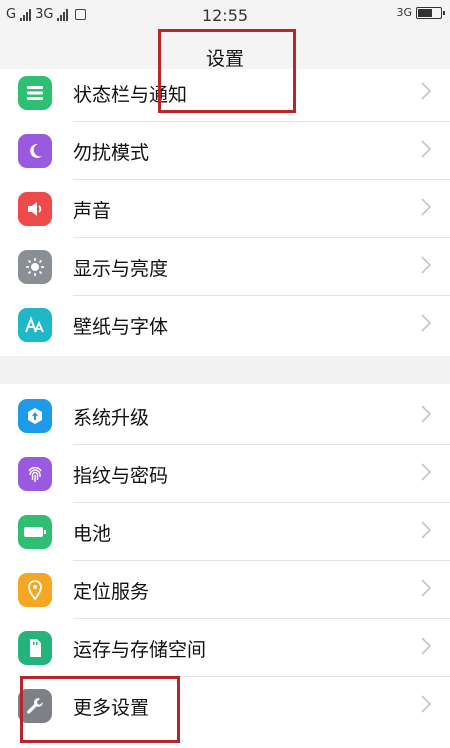  What do you see at coordinates (225, 416) in the screenshot?
I see `settings-item-upgrade: 系统升级` at bounding box center [225, 416].